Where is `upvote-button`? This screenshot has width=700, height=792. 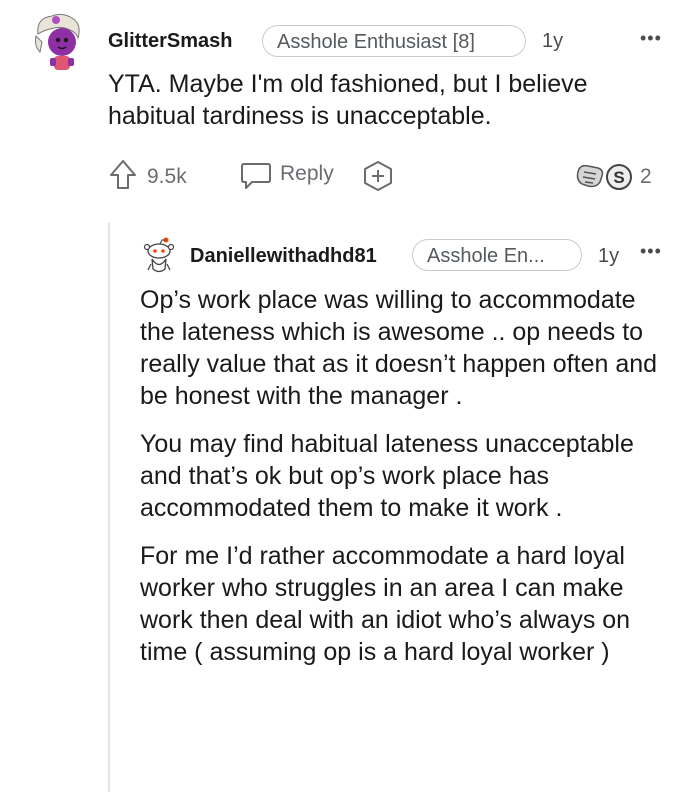 upvote-button is located at coordinates (123, 175).